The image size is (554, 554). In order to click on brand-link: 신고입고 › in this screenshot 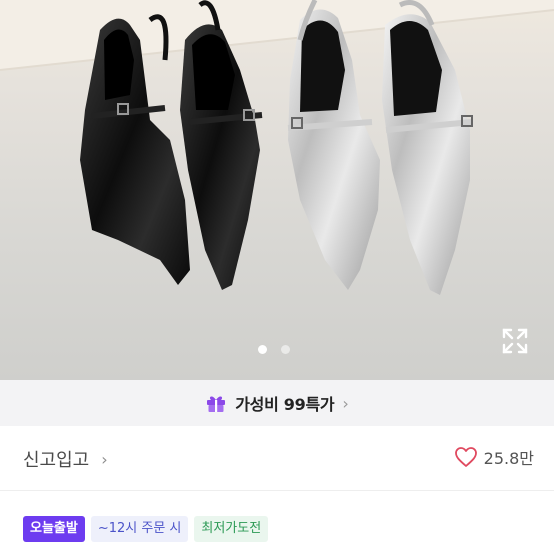, I will do `click(65, 459)`.